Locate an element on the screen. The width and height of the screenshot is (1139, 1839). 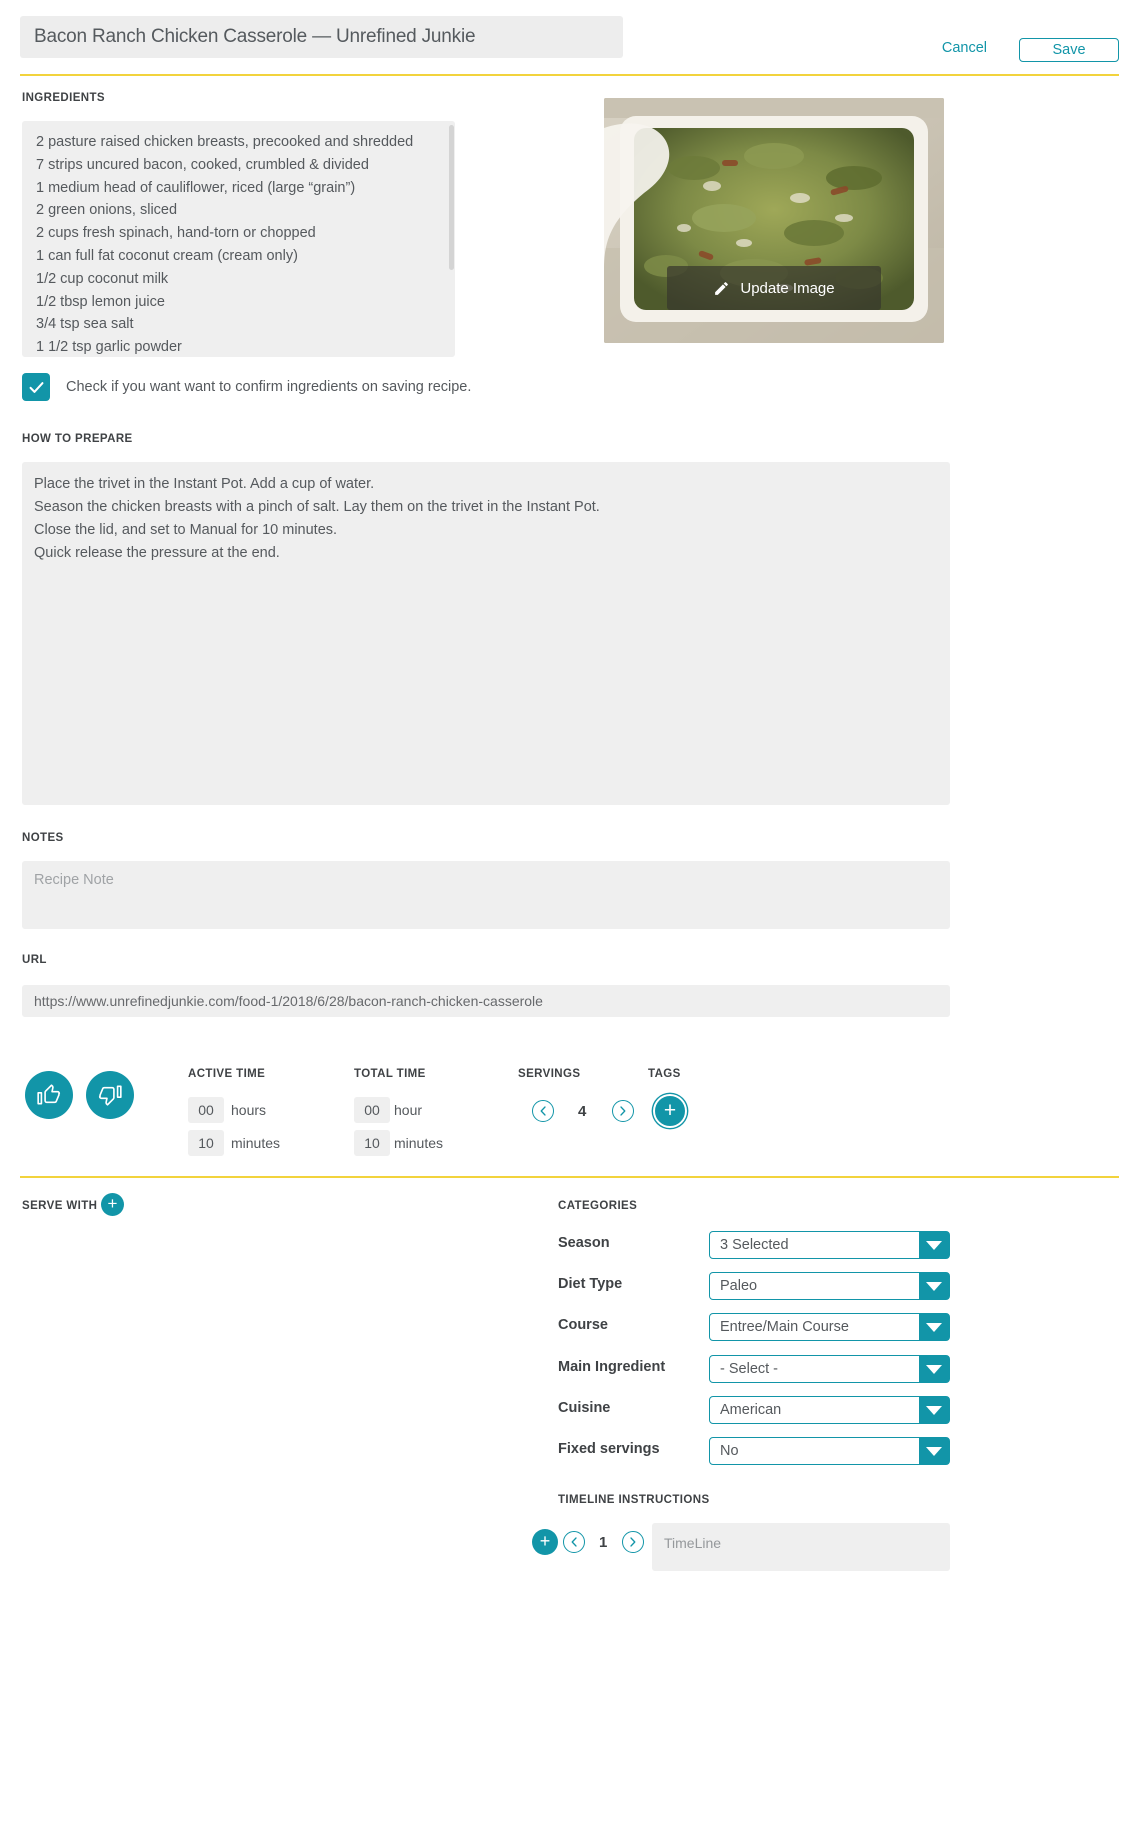
season-select: 3 Selected is located at coordinates (829, 1245).